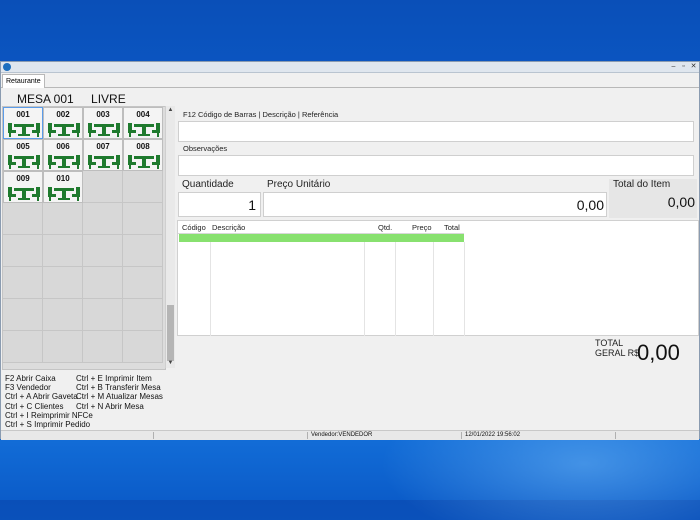 The image size is (700, 520). I want to click on minimize-button: –, so click(673, 66).